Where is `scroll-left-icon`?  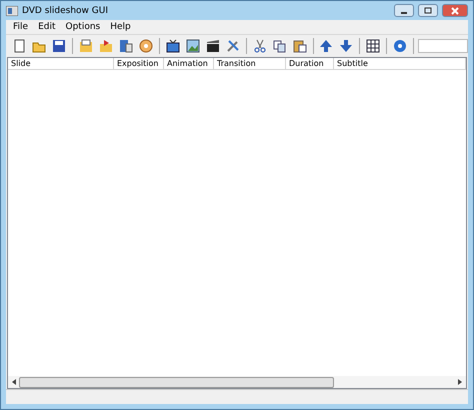 scroll-left-icon is located at coordinates (14, 382).